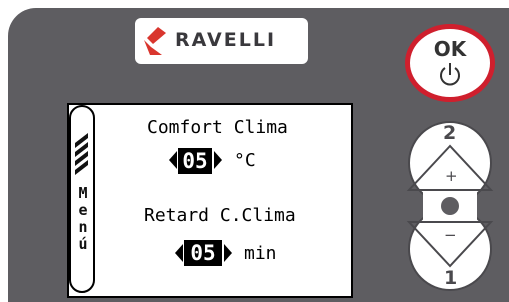 Image resolution: width=509 pixels, height=302 pixels. What do you see at coordinates (203, 253) in the screenshot?
I see `retard-value: 05` at bounding box center [203, 253].